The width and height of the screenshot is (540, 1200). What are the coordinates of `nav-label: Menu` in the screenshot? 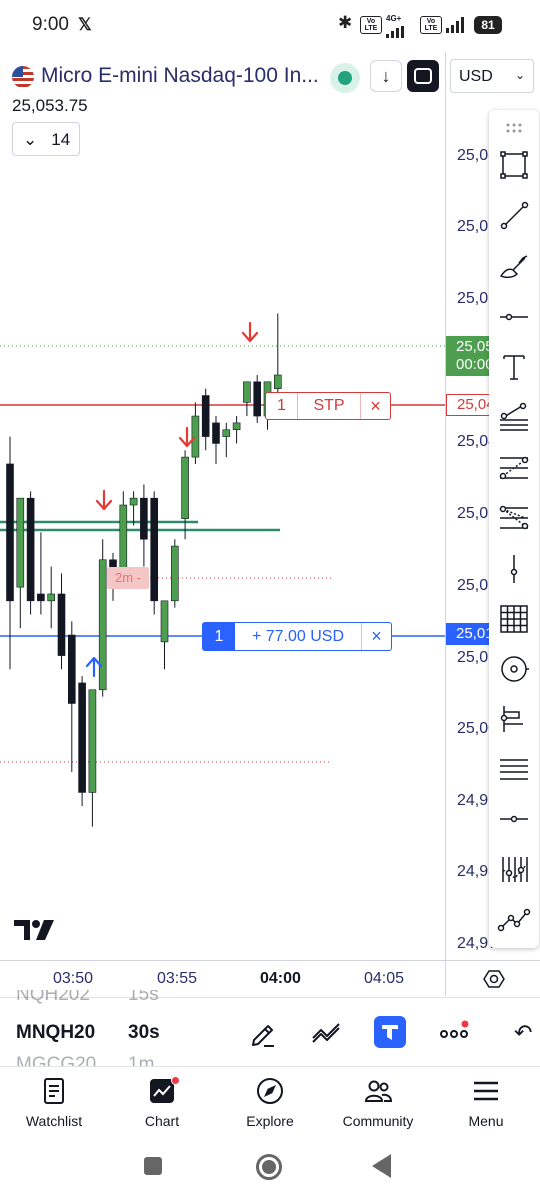 It's located at (486, 1121).